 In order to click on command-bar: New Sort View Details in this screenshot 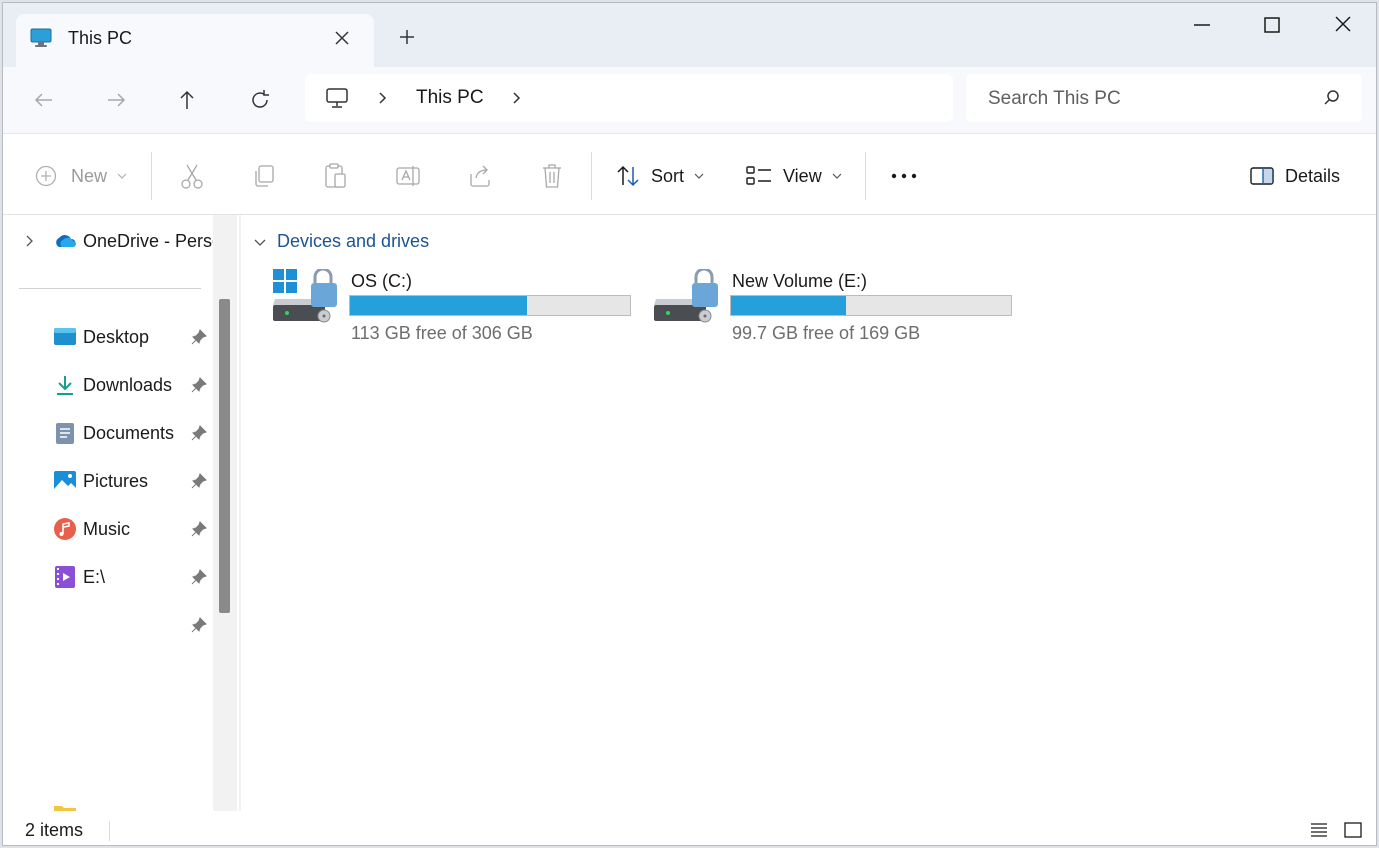, I will do `click(689, 174)`.